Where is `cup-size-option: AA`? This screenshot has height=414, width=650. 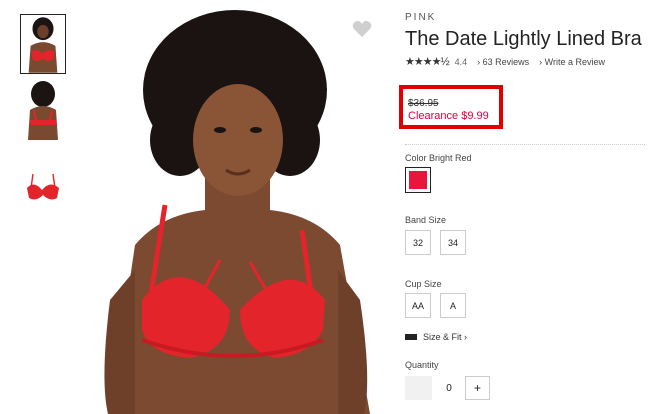
cup-size-option: AA is located at coordinates (418, 305).